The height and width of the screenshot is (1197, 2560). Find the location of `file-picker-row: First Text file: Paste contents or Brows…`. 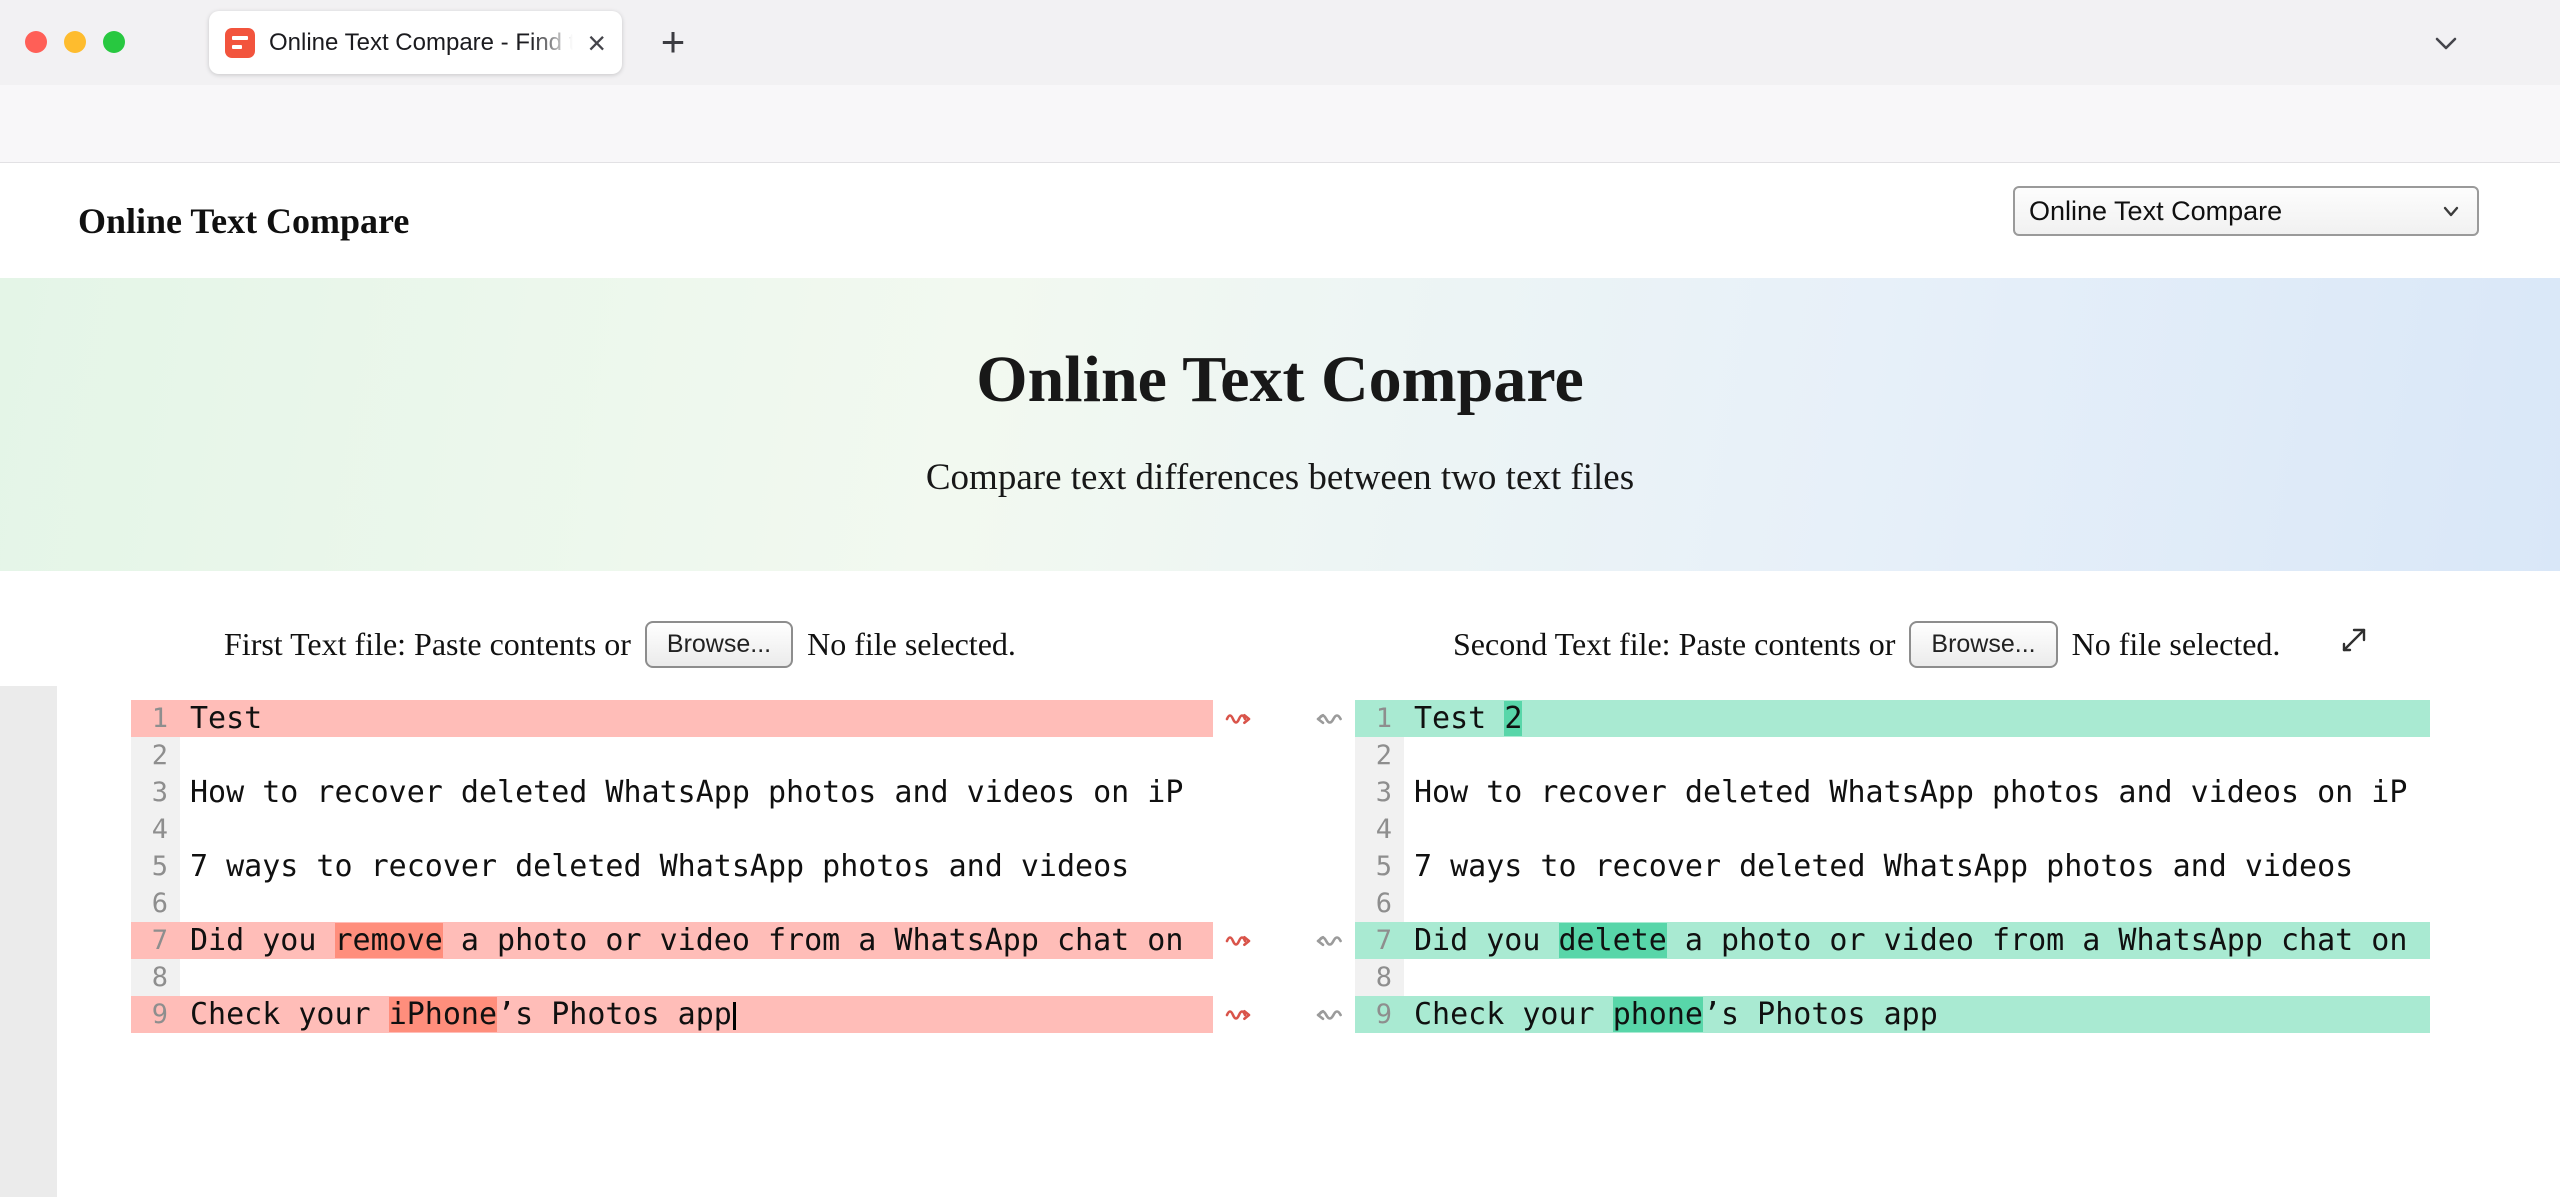

file-picker-row: First Text file: Paste contents or Brows… is located at coordinates (1280, 644).